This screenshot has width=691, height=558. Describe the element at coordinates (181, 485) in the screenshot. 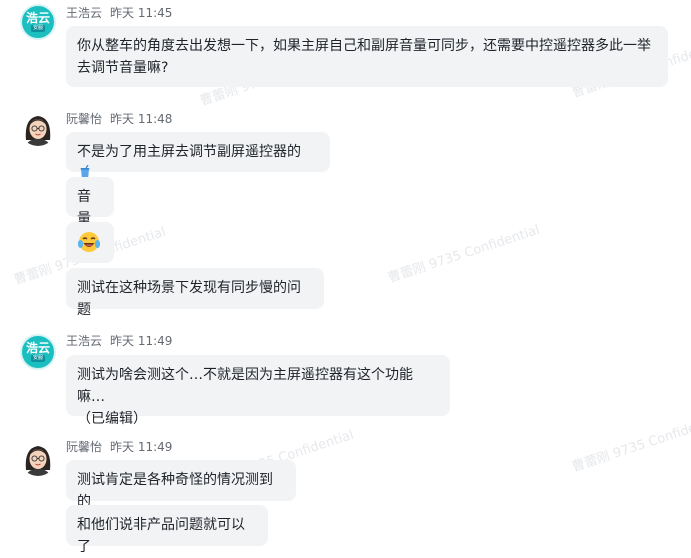

I see `message-bubble: 测试肯定是各种奇怪的情况测到的` at that location.